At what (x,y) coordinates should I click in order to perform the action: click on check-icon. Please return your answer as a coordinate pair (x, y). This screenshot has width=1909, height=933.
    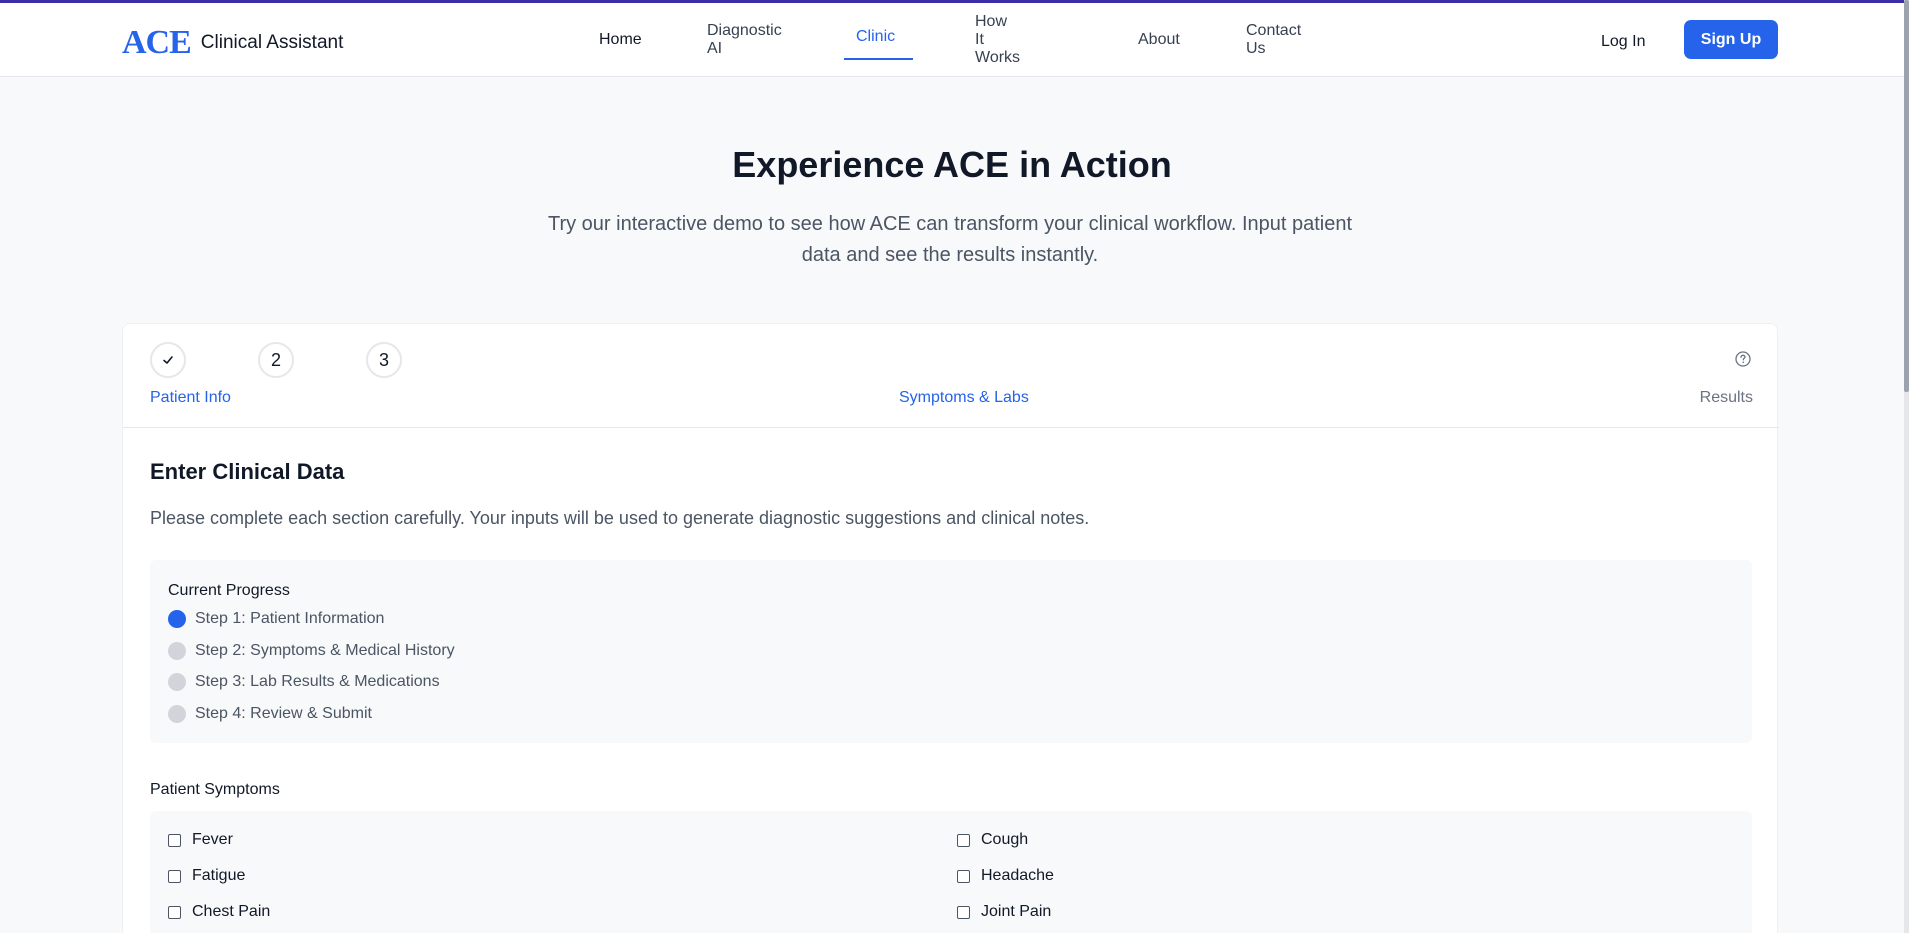
    Looking at the image, I should click on (168, 360).